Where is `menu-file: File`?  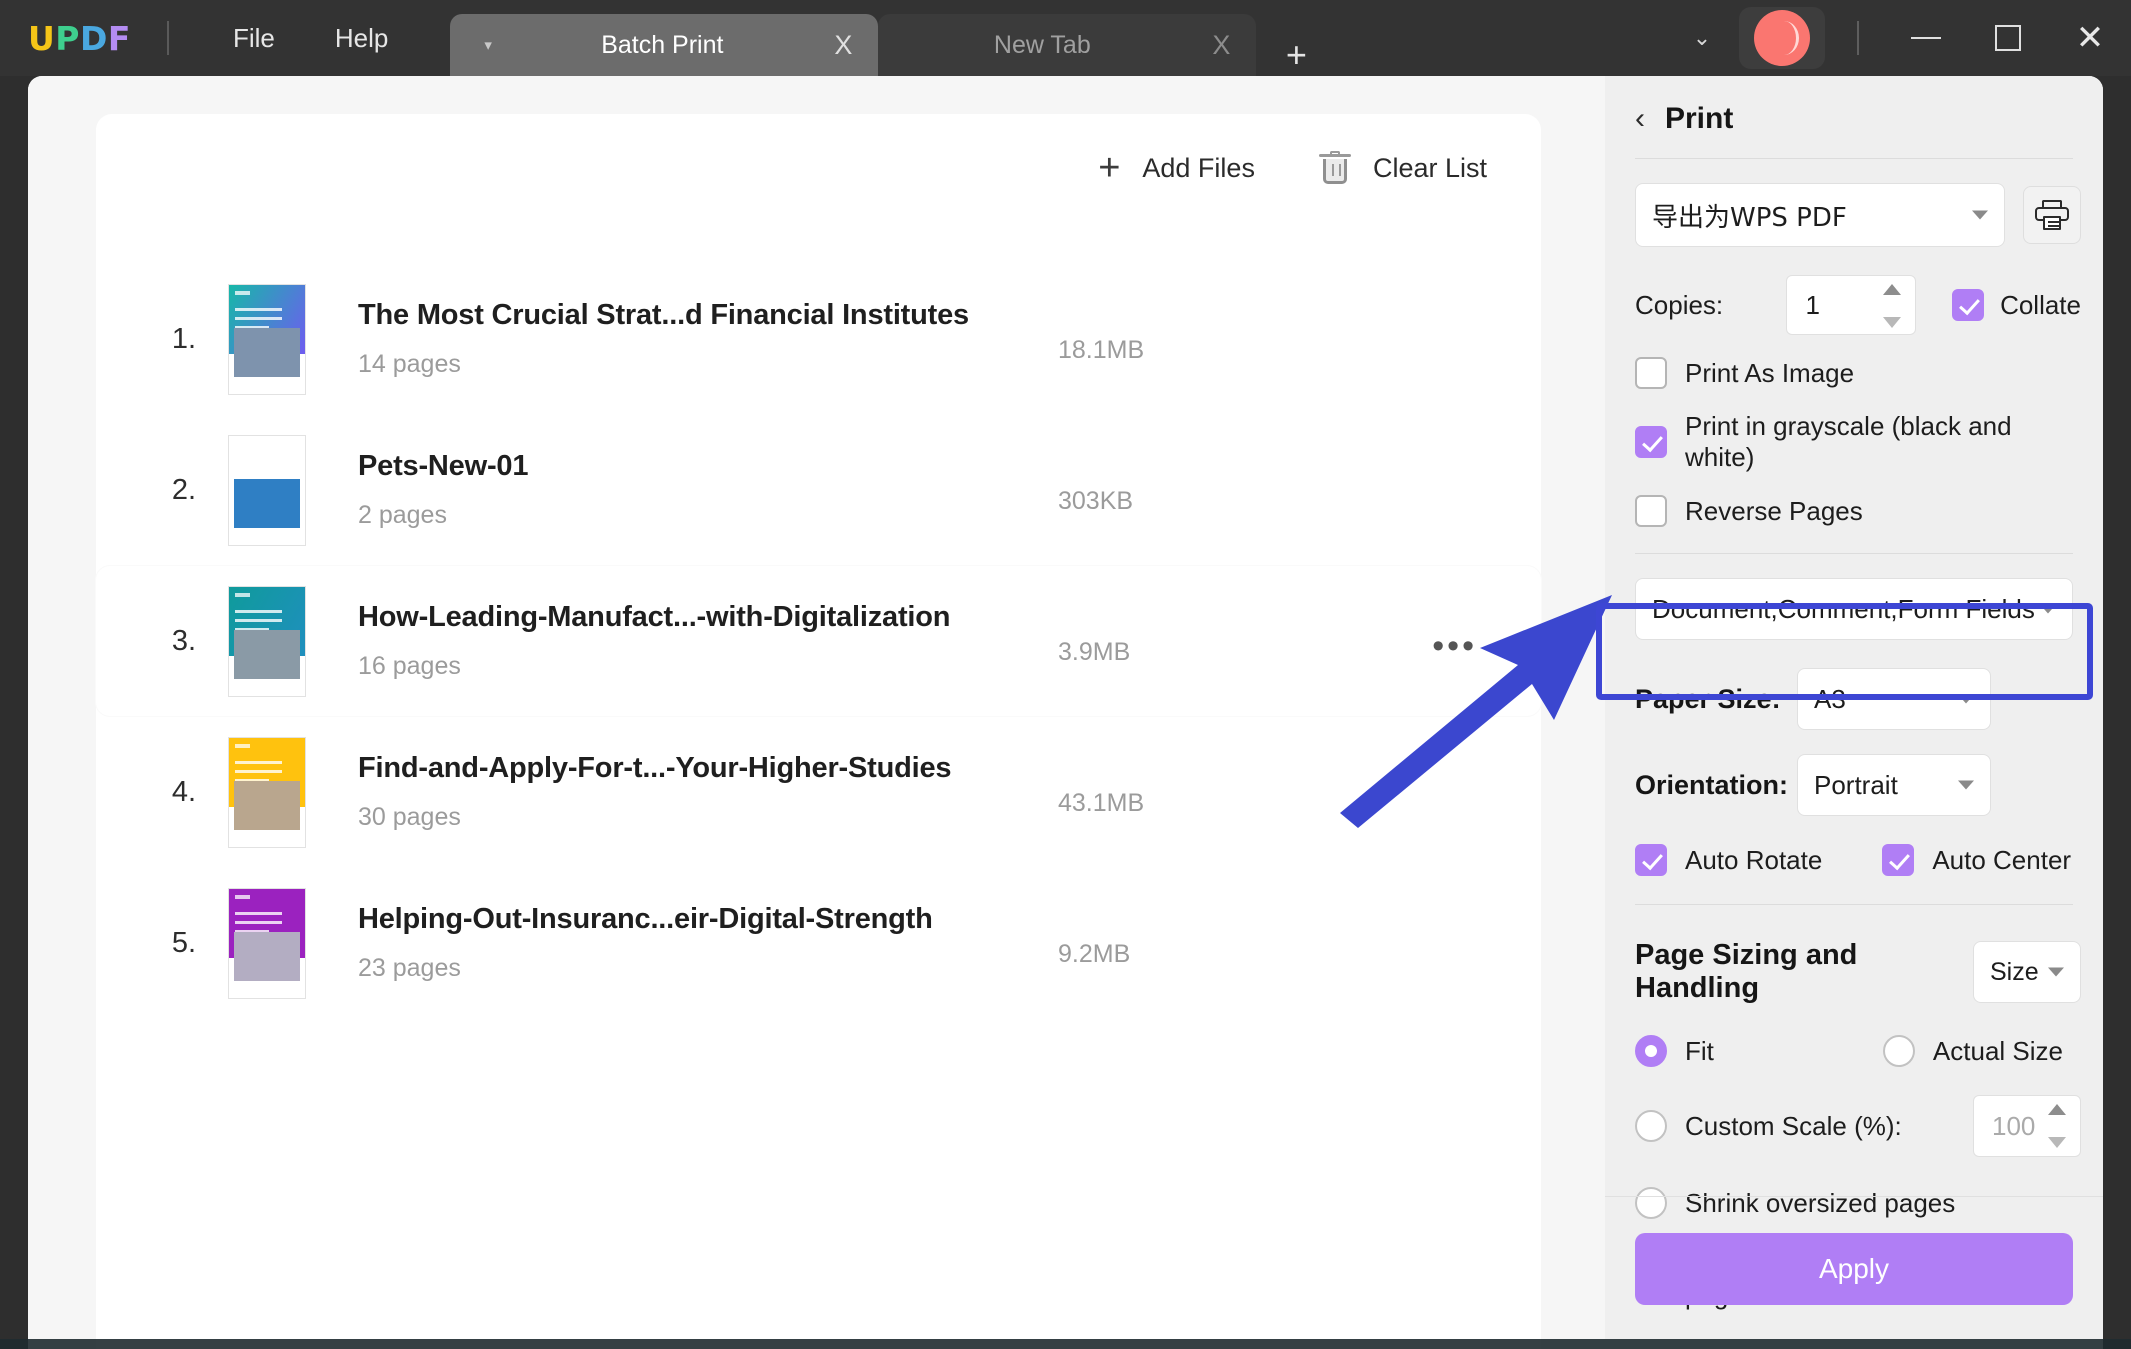
menu-file: File is located at coordinates (254, 38).